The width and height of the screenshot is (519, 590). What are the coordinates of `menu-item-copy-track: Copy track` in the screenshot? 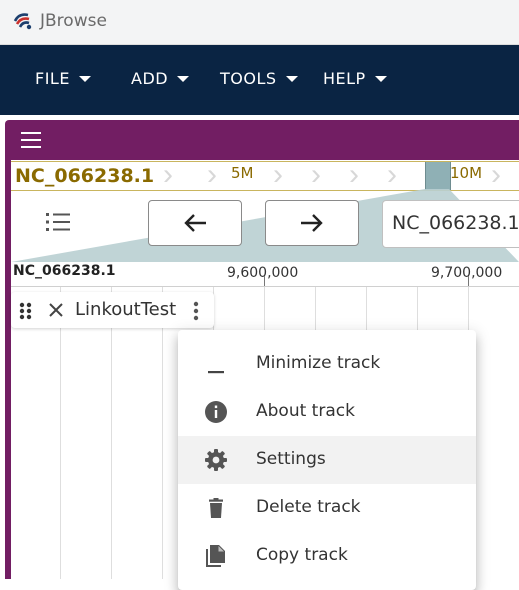 It's located at (327, 556).